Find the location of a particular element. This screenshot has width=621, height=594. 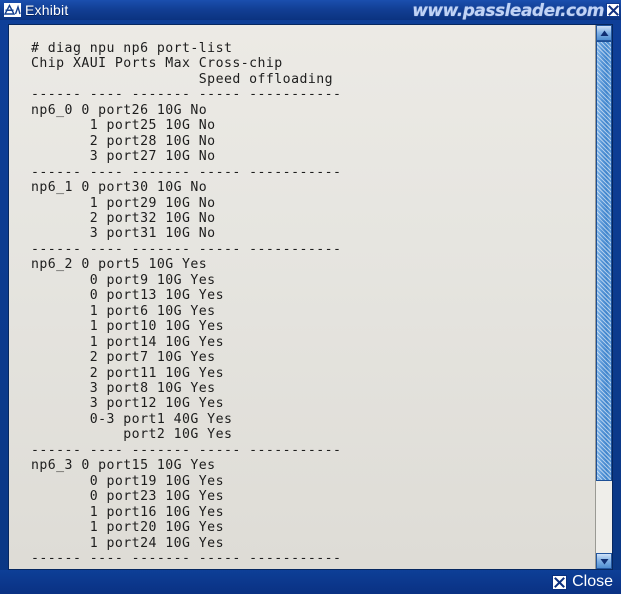

scrollbar-down-button is located at coordinates (604, 561).